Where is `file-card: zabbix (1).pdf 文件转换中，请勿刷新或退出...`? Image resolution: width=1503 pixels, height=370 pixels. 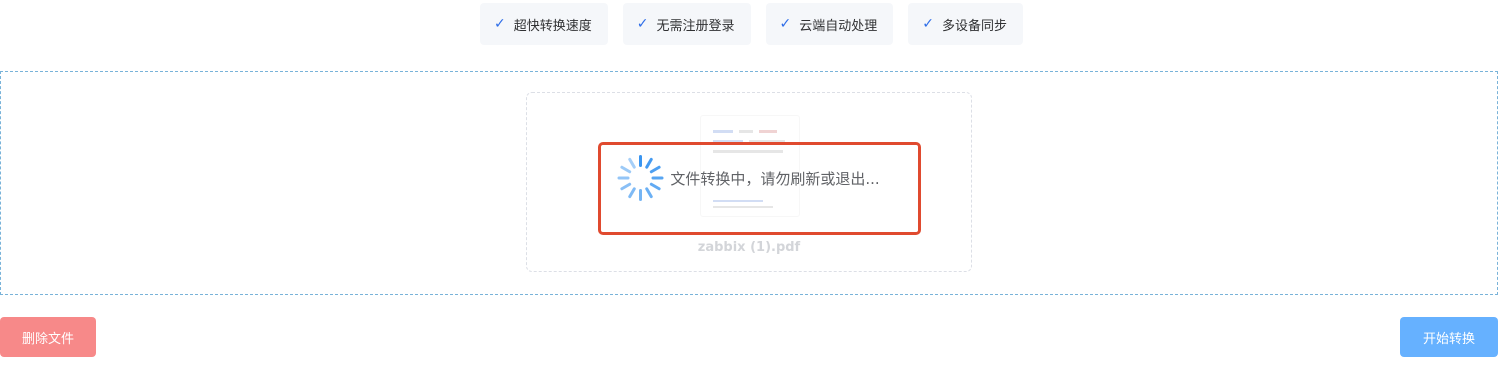 file-card: zabbix (1).pdf 文件转换中，请勿刷新或退出... is located at coordinates (749, 182).